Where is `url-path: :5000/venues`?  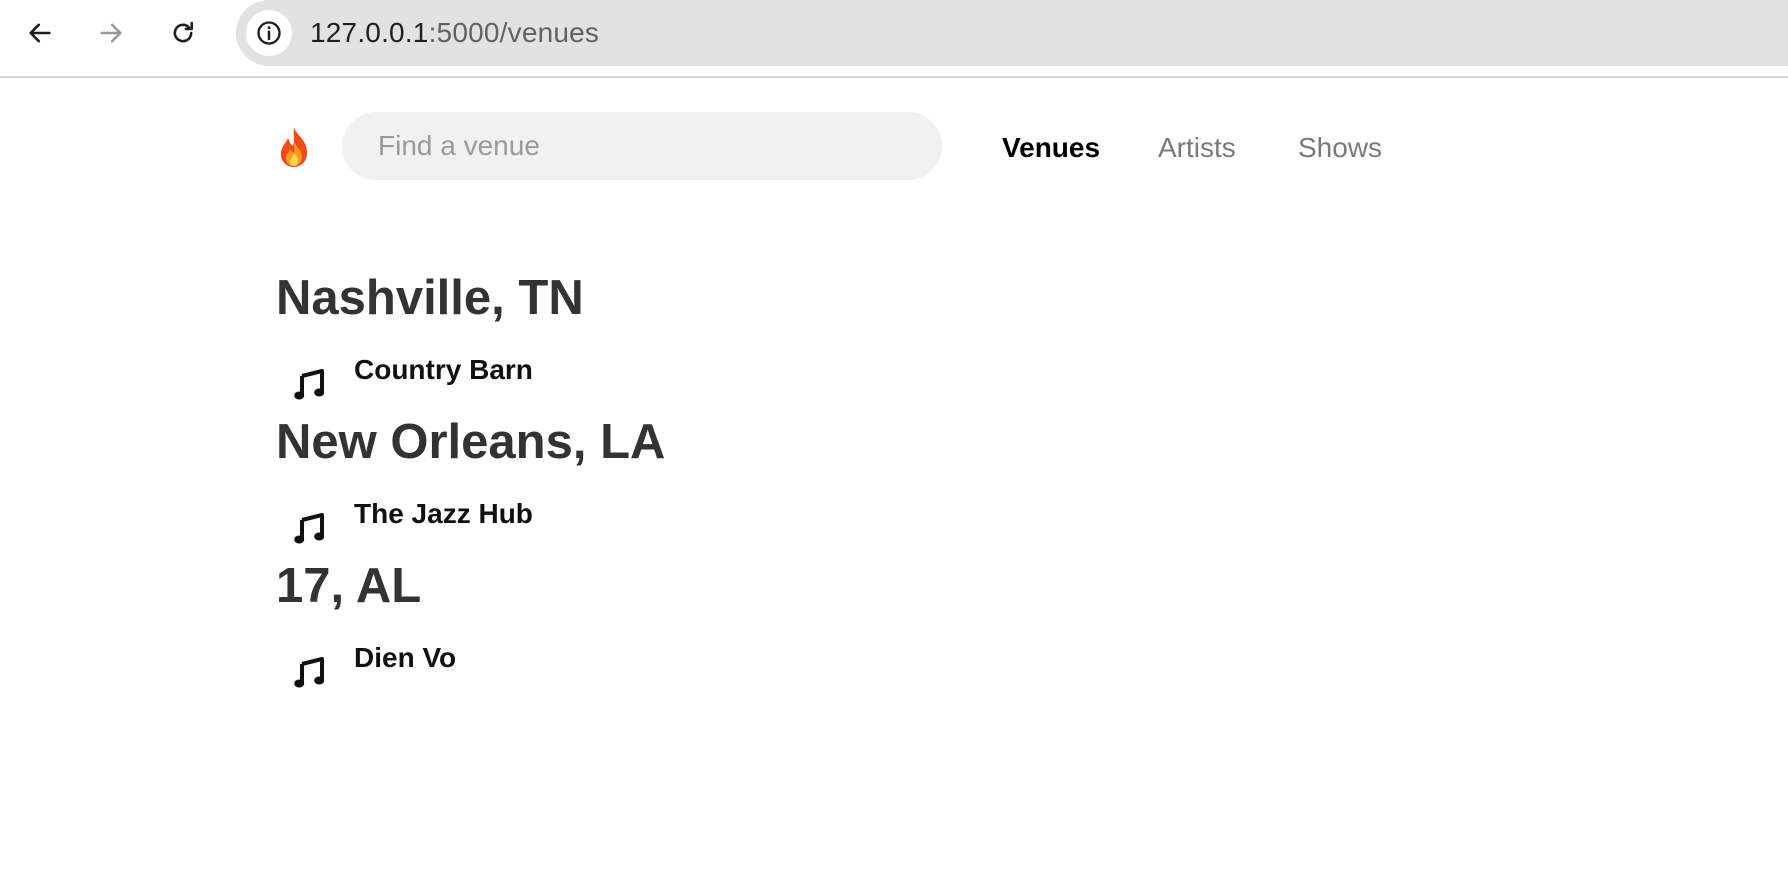 url-path: :5000/venues is located at coordinates (514, 32).